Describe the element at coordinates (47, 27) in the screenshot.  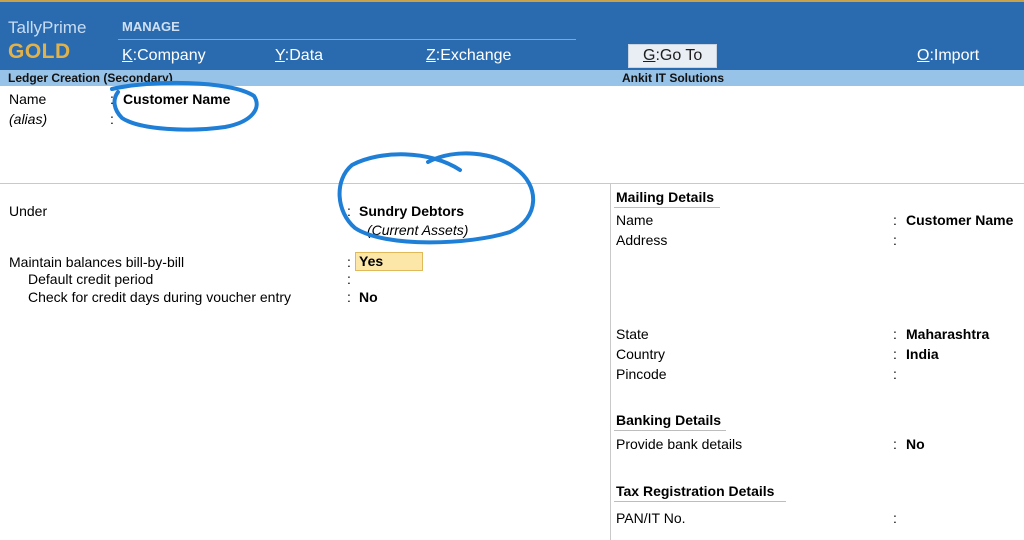
I see `app-name: TallyPrime` at that location.